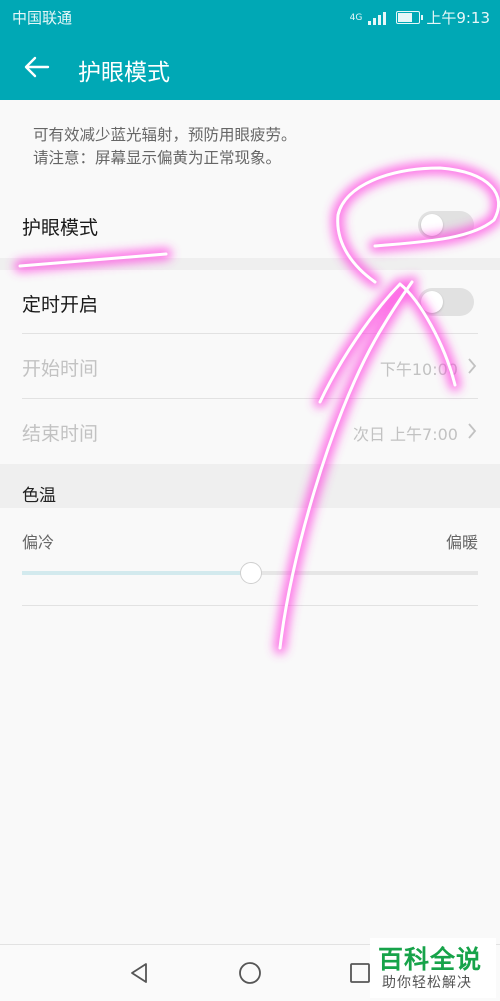 This screenshot has height=1001, width=500. Describe the element at coordinates (446, 302) in the screenshot. I see `scheduled-toggle` at that location.